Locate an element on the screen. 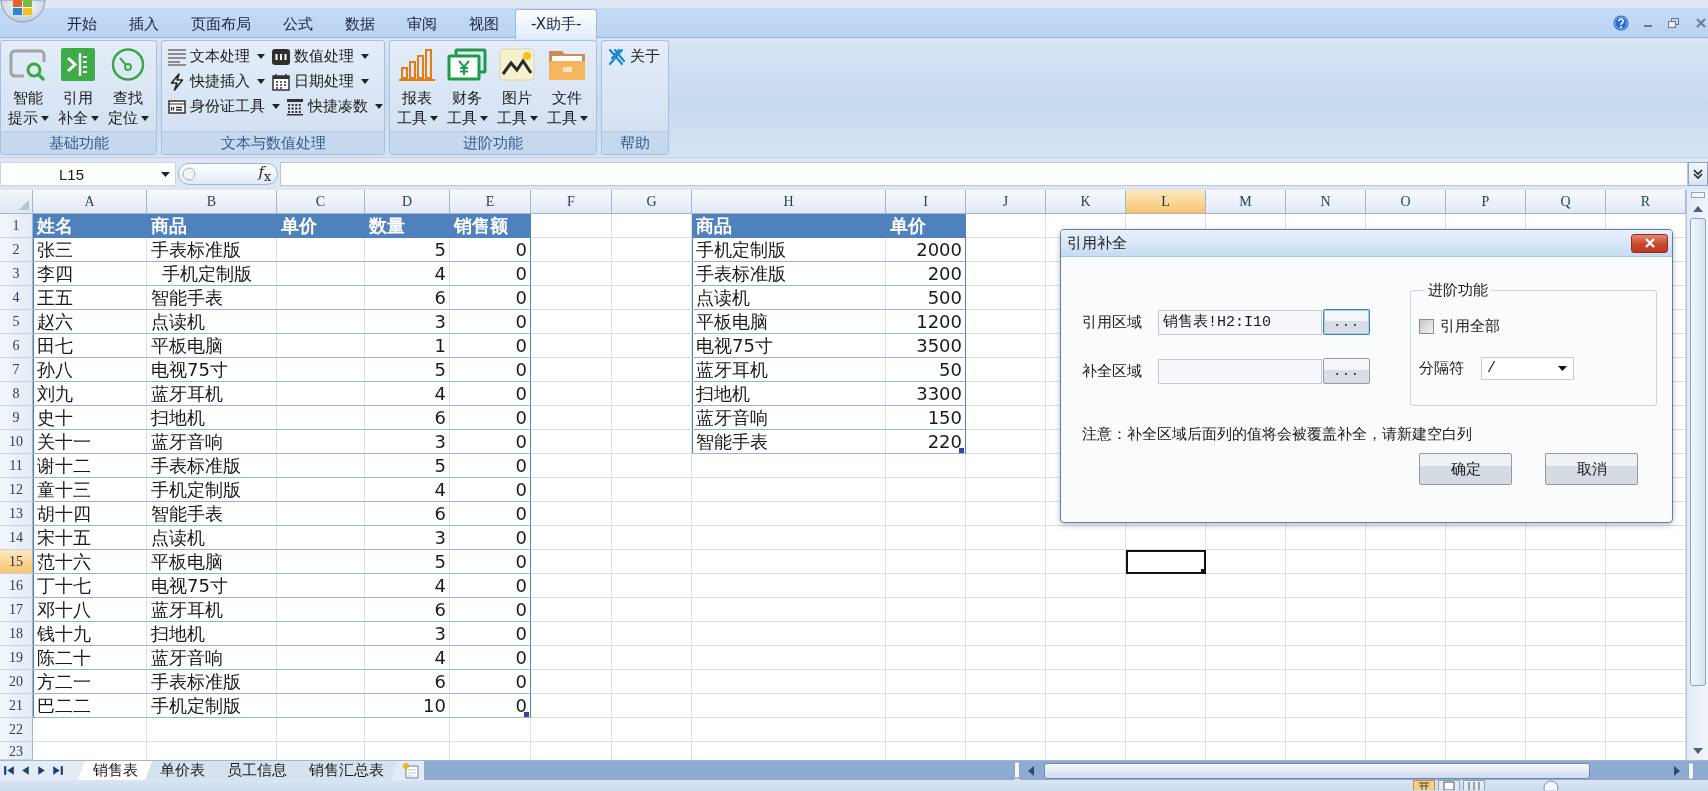 Image resolution: width=1708 pixels, height=791 pixels. checkbox-label: 引用全部 is located at coordinates (1470, 326).